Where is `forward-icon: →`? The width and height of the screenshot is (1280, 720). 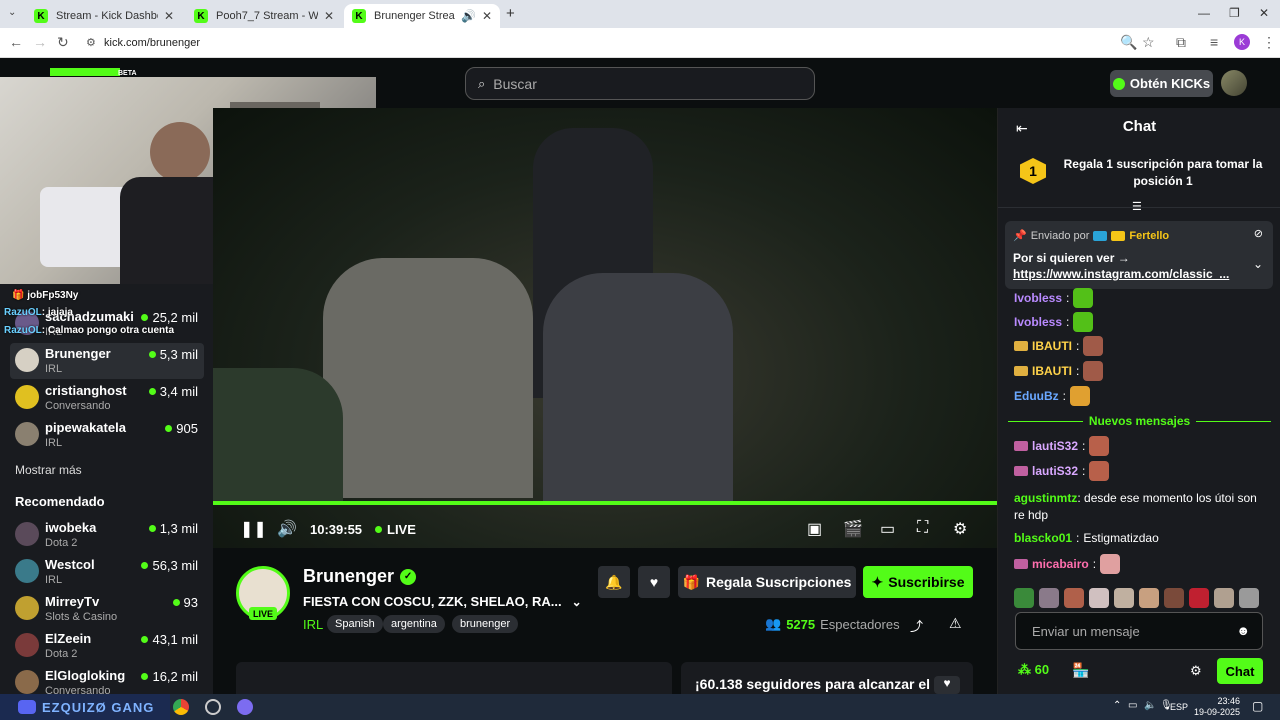
forward-icon: → is located at coordinates (40, 42).